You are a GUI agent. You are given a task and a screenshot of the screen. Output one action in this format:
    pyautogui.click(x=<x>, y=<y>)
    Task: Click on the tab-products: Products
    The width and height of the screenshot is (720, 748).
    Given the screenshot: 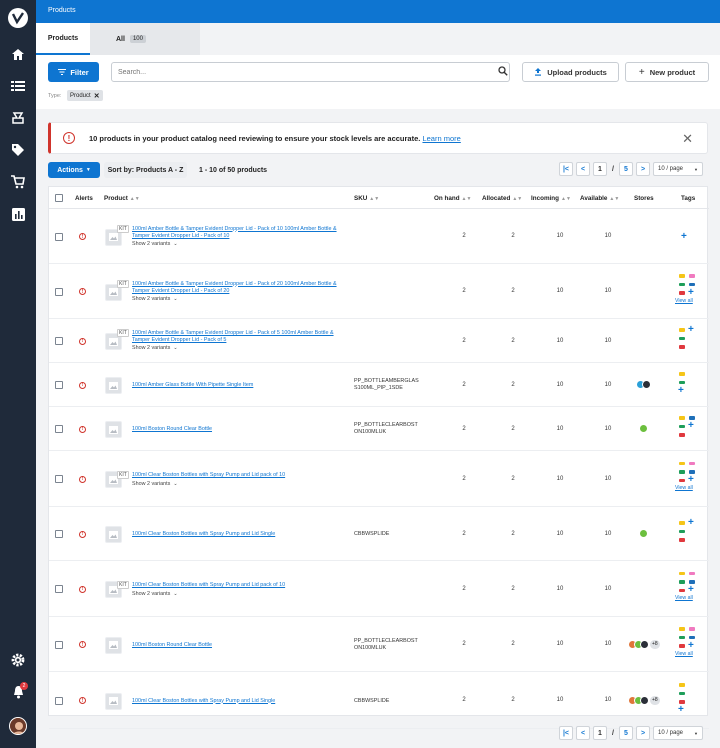 What is the action you would take?
    pyautogui.click(x=63, y=39)
    